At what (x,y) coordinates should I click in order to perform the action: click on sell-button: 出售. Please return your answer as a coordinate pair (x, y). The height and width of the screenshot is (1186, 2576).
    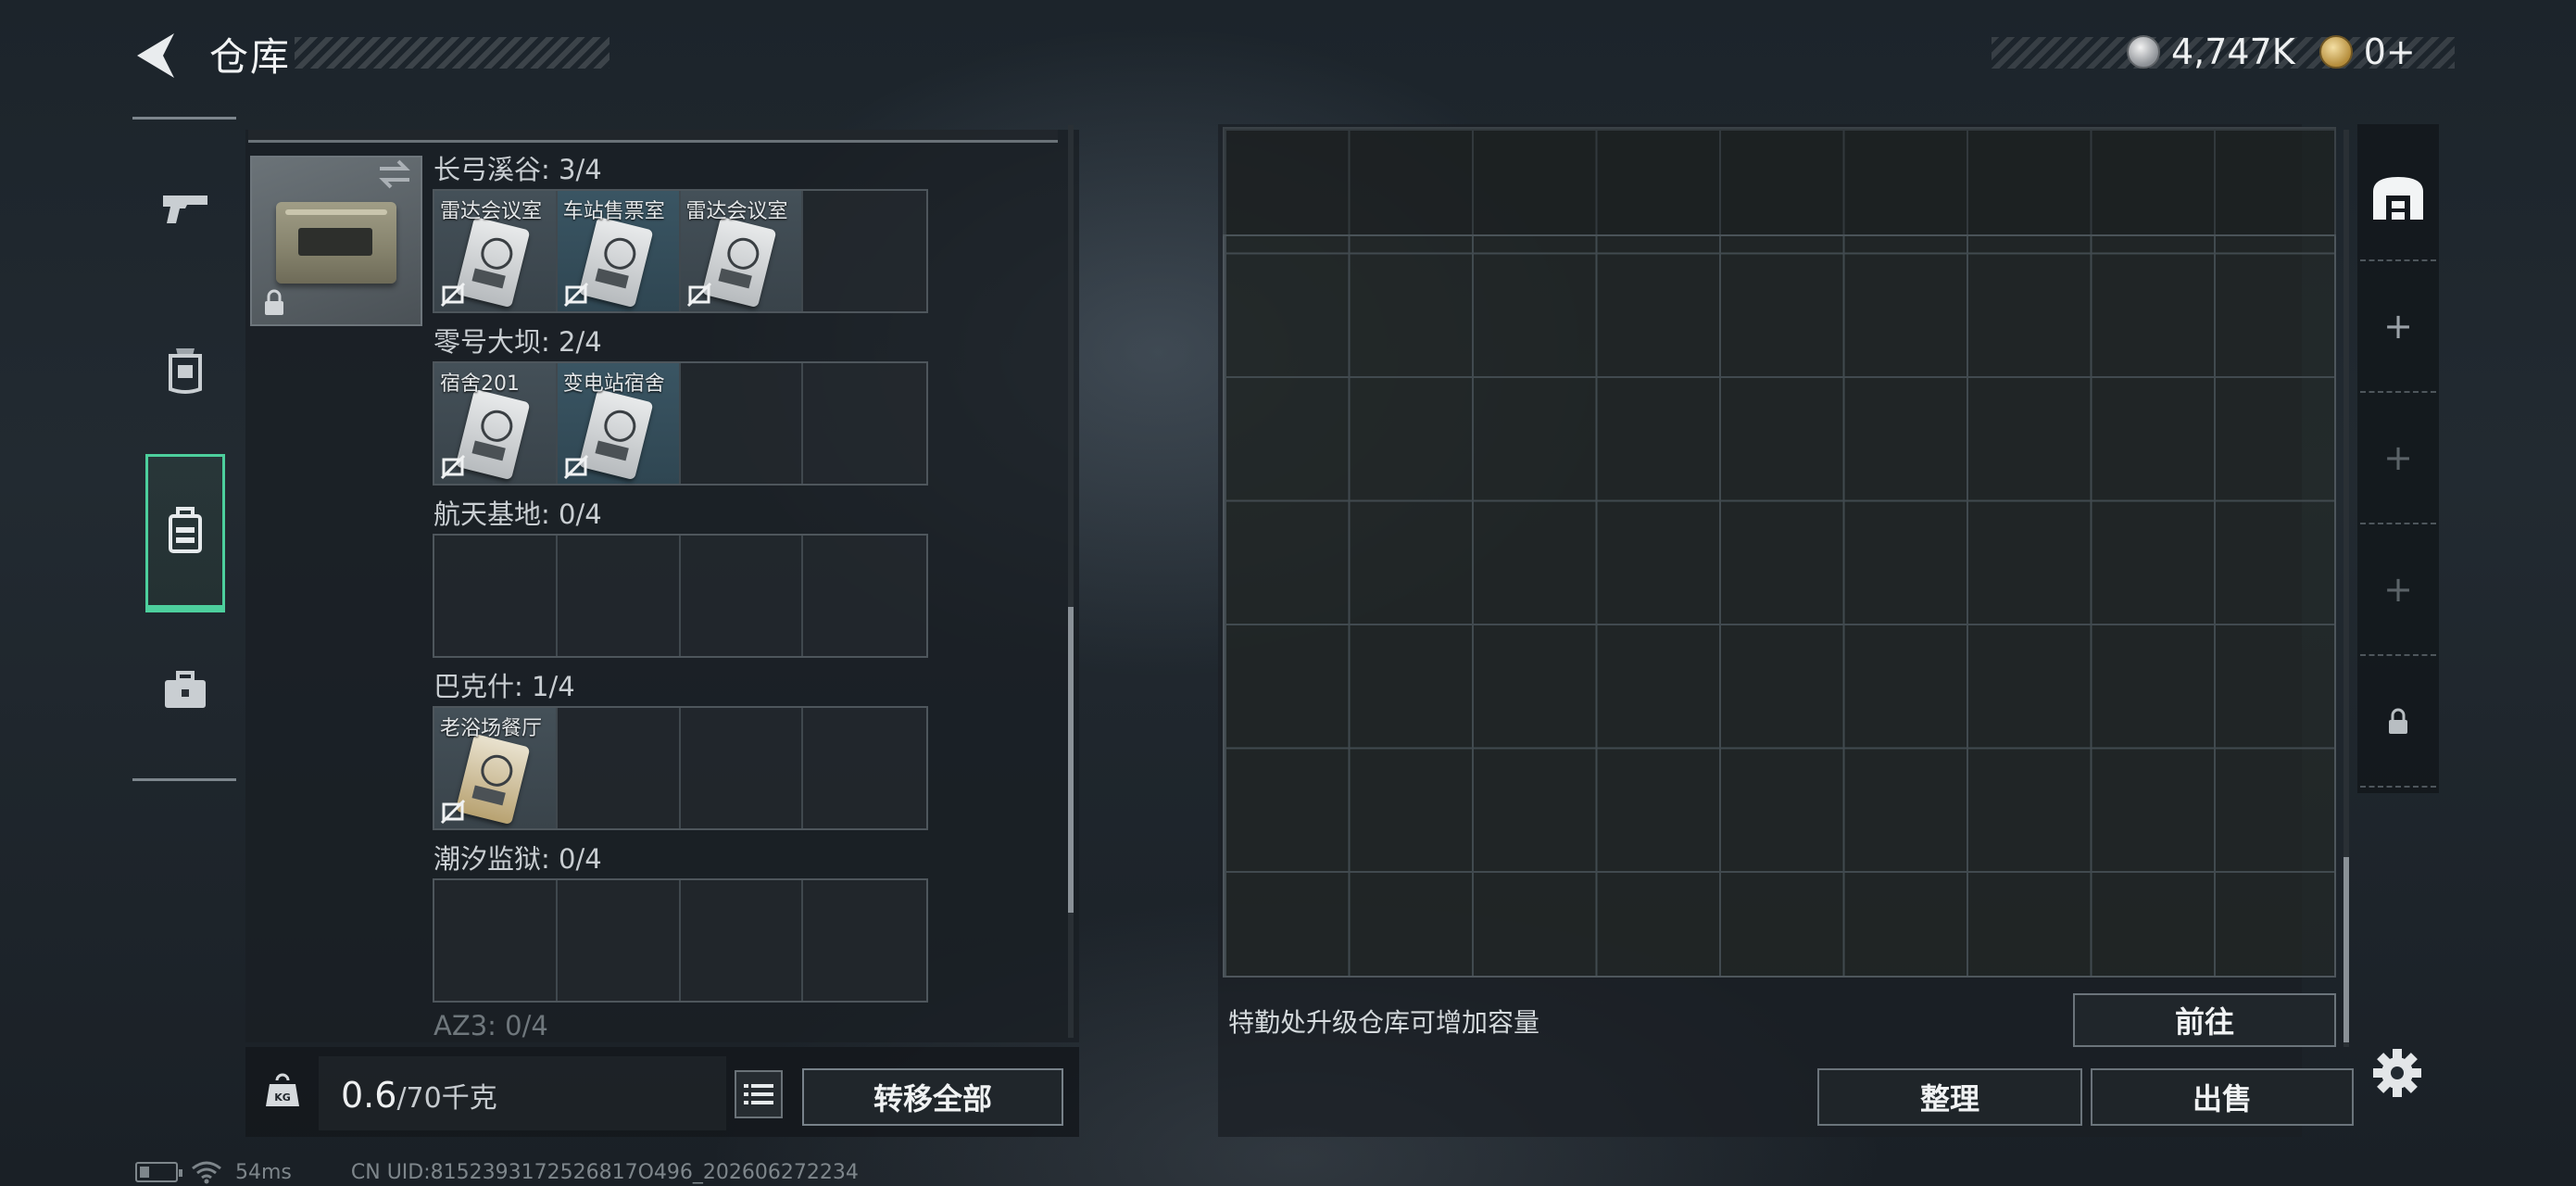
    Looking at the image, I should click on (2222, 1097).